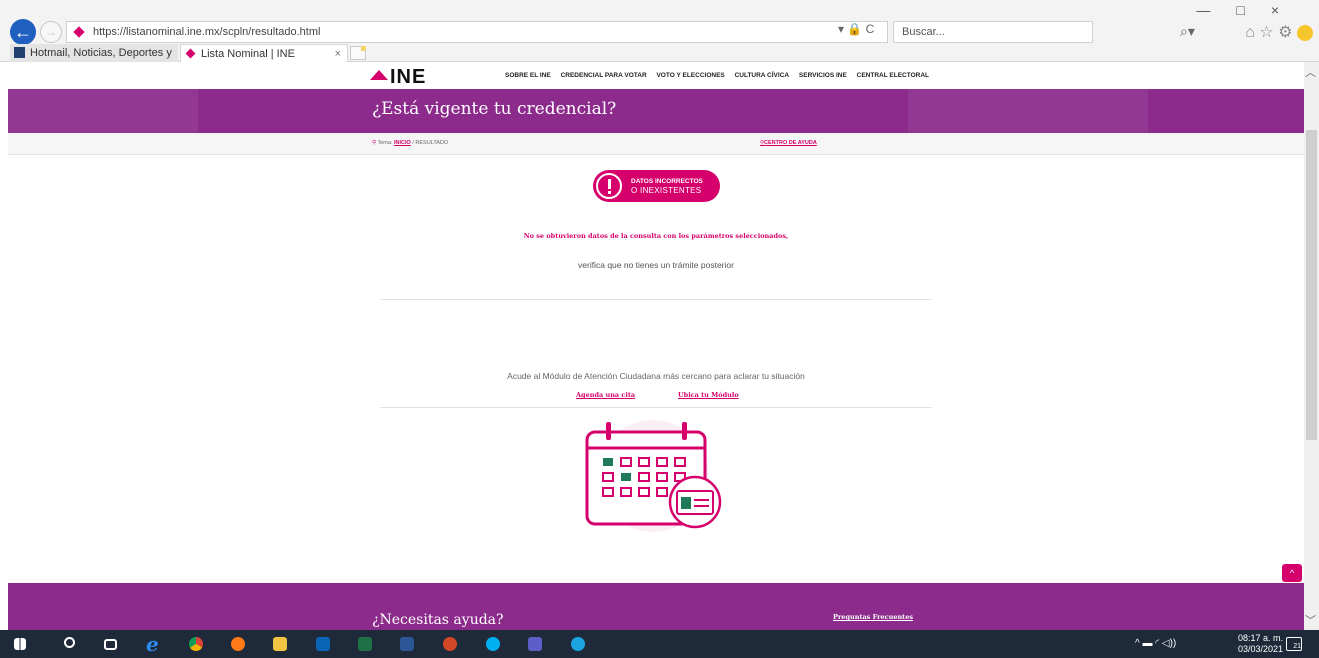  I want to click on nav-servicios-ine: SERVICIOS INE, so click(823, 75).